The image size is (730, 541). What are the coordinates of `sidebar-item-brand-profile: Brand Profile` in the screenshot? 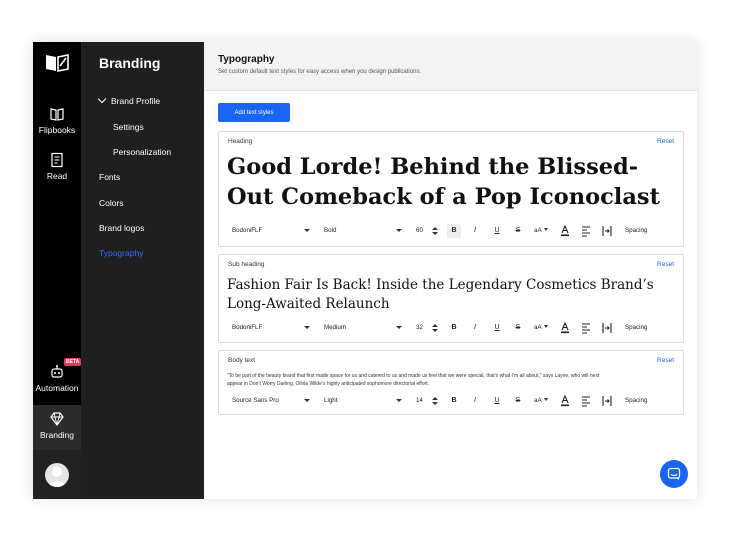 It's located at (129, 100).